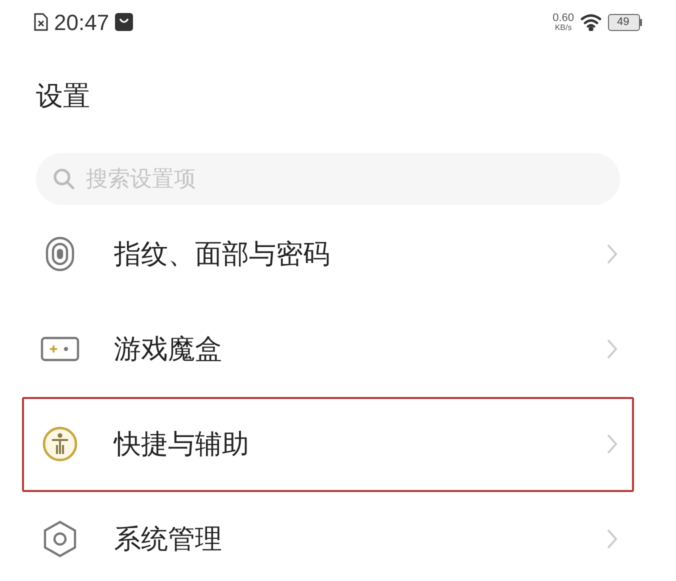 The width and height of the screenshot is (676, 581). Describe the element at coordinates (60, 444) in the screenshot. I see `accessibility-icon` at that location.